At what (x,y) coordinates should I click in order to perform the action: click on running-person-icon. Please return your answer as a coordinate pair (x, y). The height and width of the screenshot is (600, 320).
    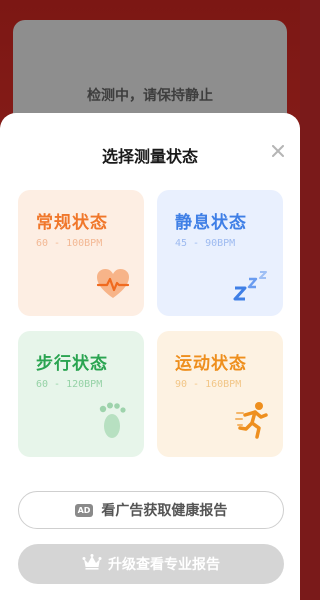
    Looking at the image, I should click on (252, 422).